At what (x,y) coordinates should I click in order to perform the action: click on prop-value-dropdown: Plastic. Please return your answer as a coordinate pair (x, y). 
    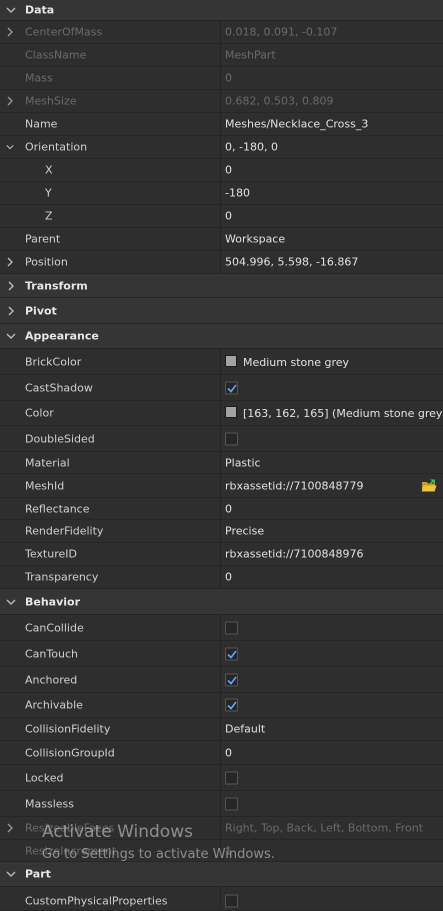
    Looking at the image, I should click on (243, 462).